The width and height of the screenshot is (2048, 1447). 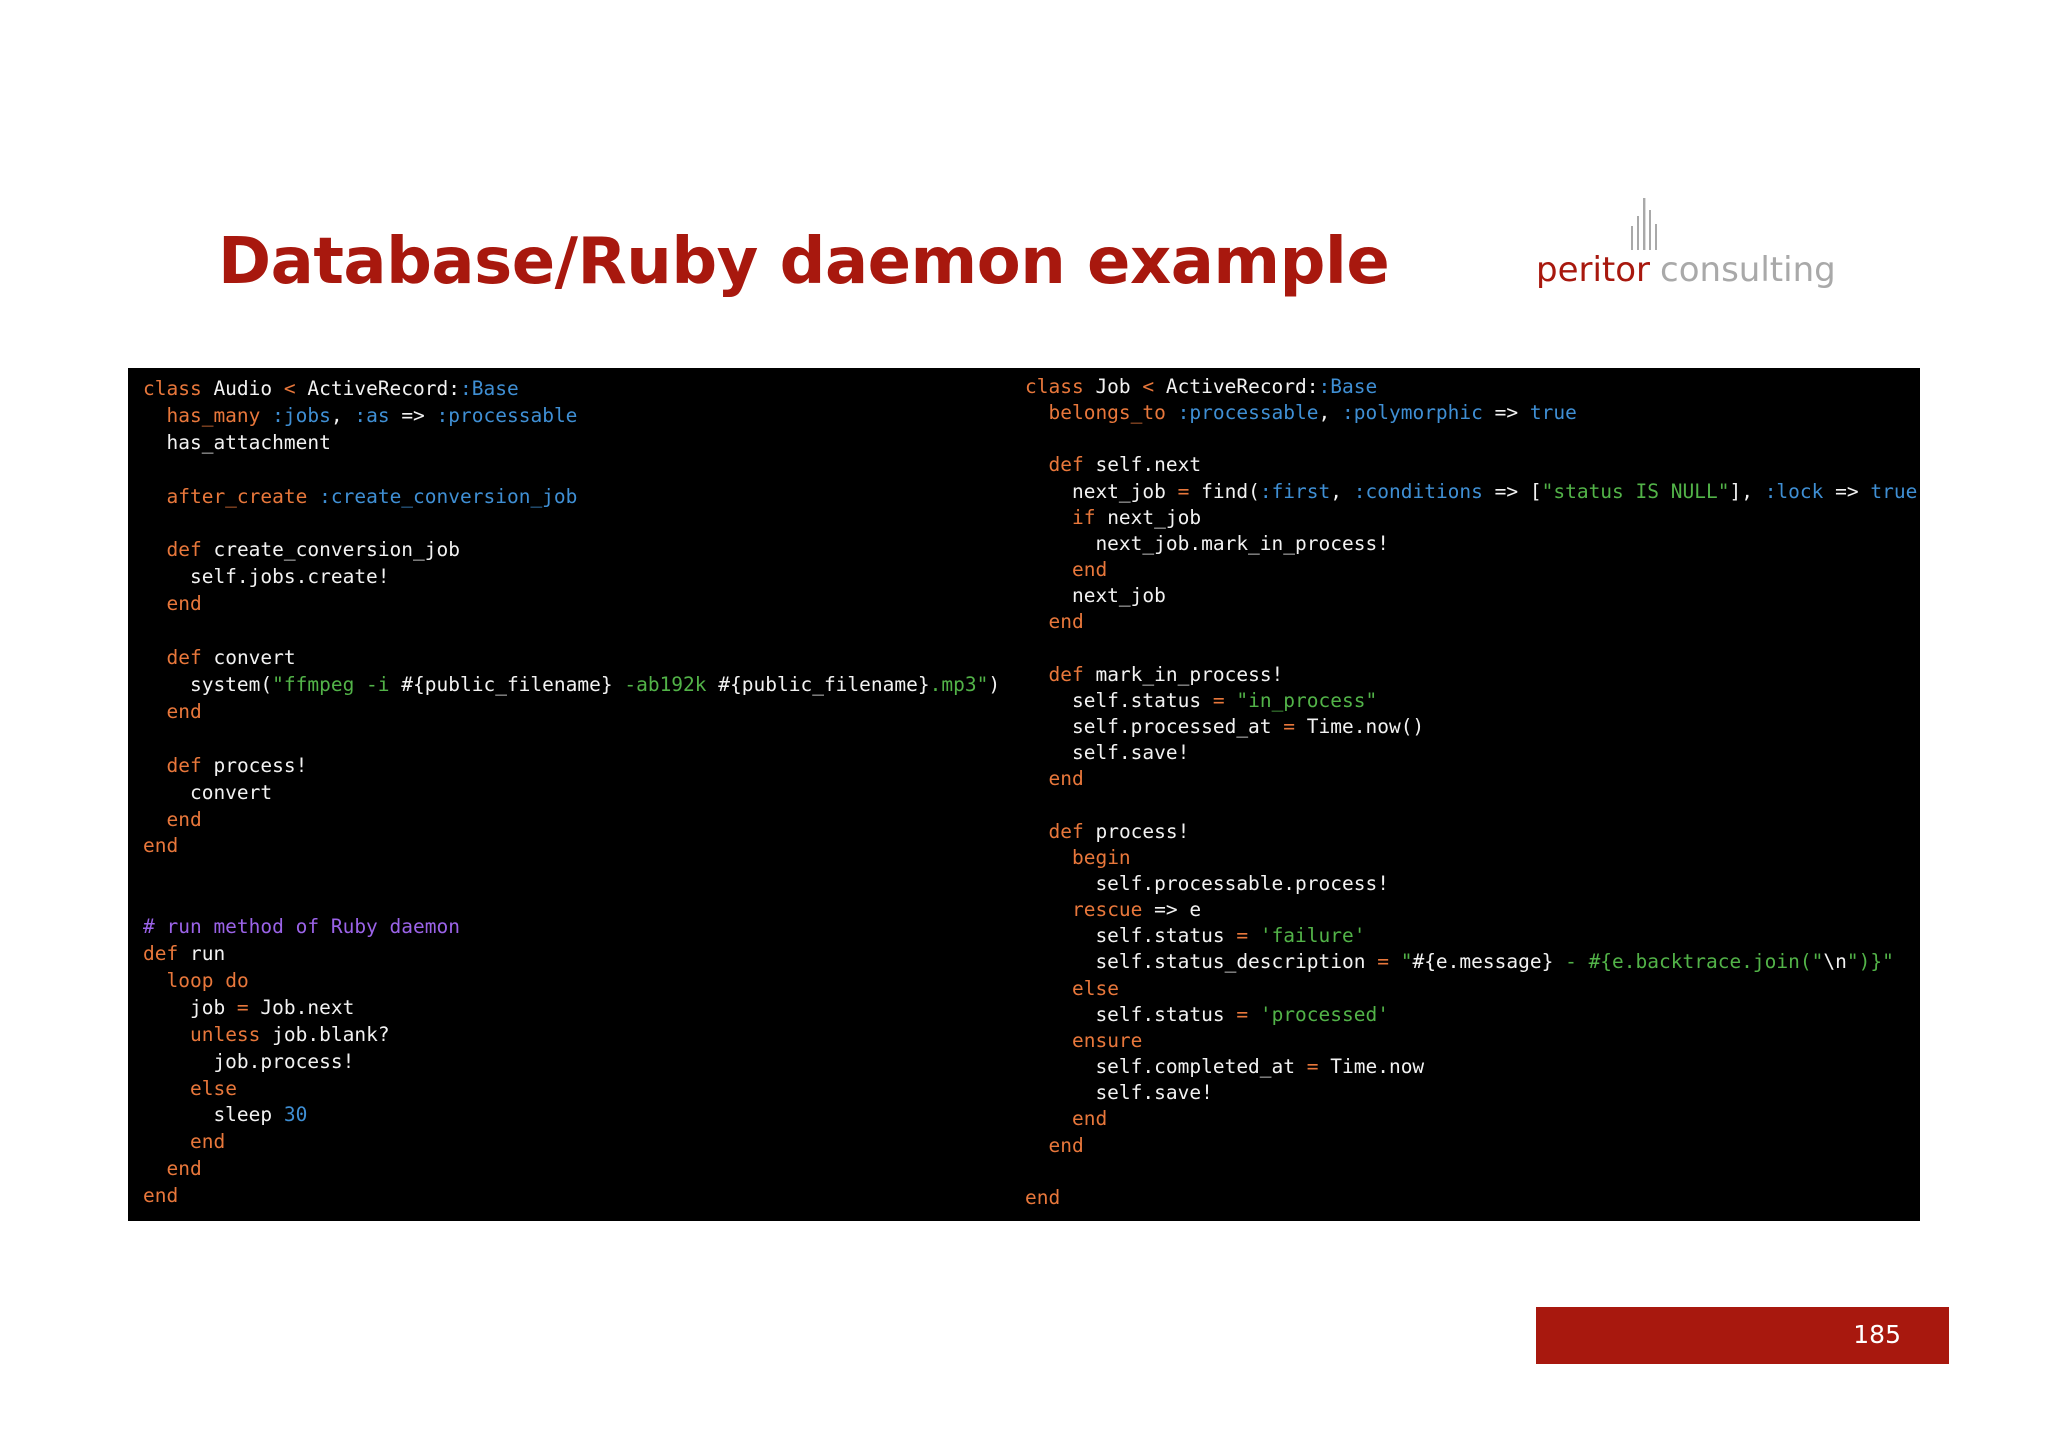 What do you see at coordinates (1125, 465) in the screenshot?
I see `right-code-line: def self.next` at bounding box center [1125, 465].